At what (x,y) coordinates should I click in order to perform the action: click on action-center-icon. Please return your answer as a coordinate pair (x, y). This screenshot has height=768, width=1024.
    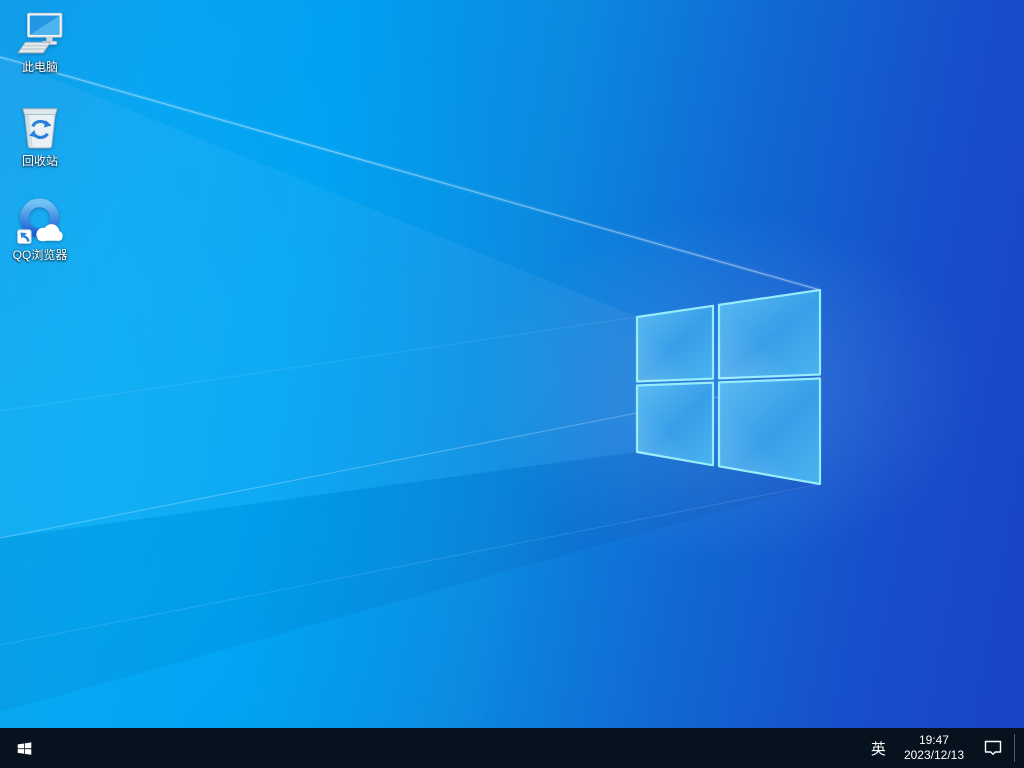
    Looking at the image, I should click on (993, 747).